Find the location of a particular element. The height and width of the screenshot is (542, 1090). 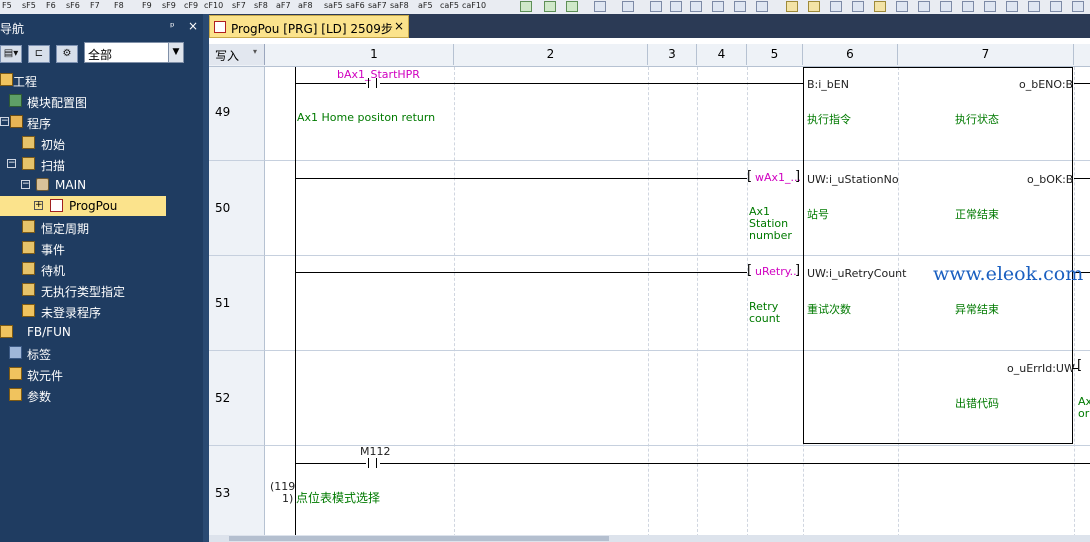

fkey-af8: aF8 is located at coordinates (305, 5).